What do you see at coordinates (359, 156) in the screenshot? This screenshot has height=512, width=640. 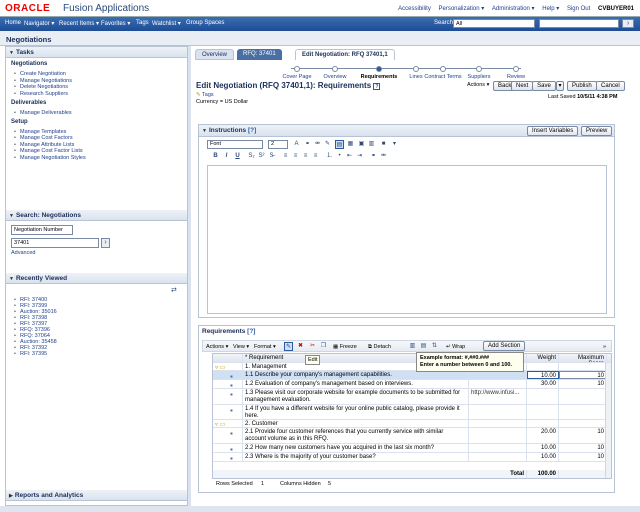 I see `indent-icon: ⇥` at bounding box center [359, 156].